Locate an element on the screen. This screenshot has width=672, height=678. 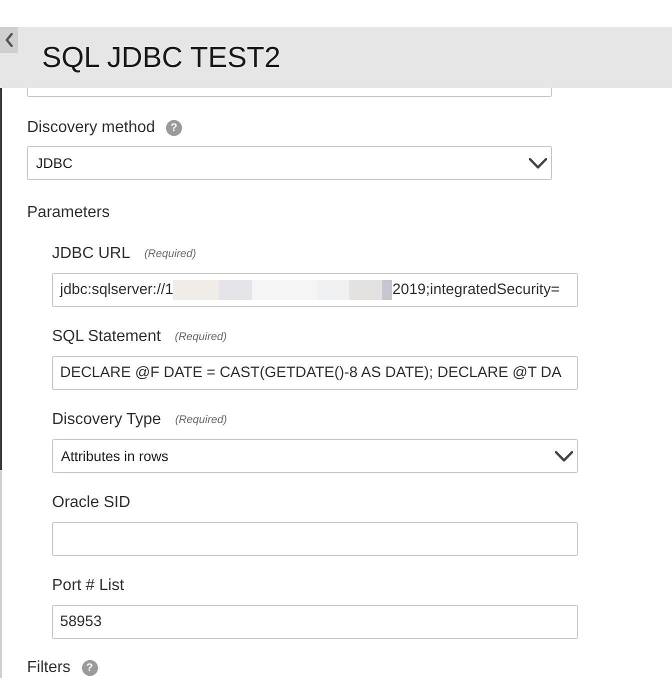
text-field: DECLARE @F DATE = CAST(GETDATE()-8 AS DATE); DECLARE @T DA is located at coordinates (315, 373).